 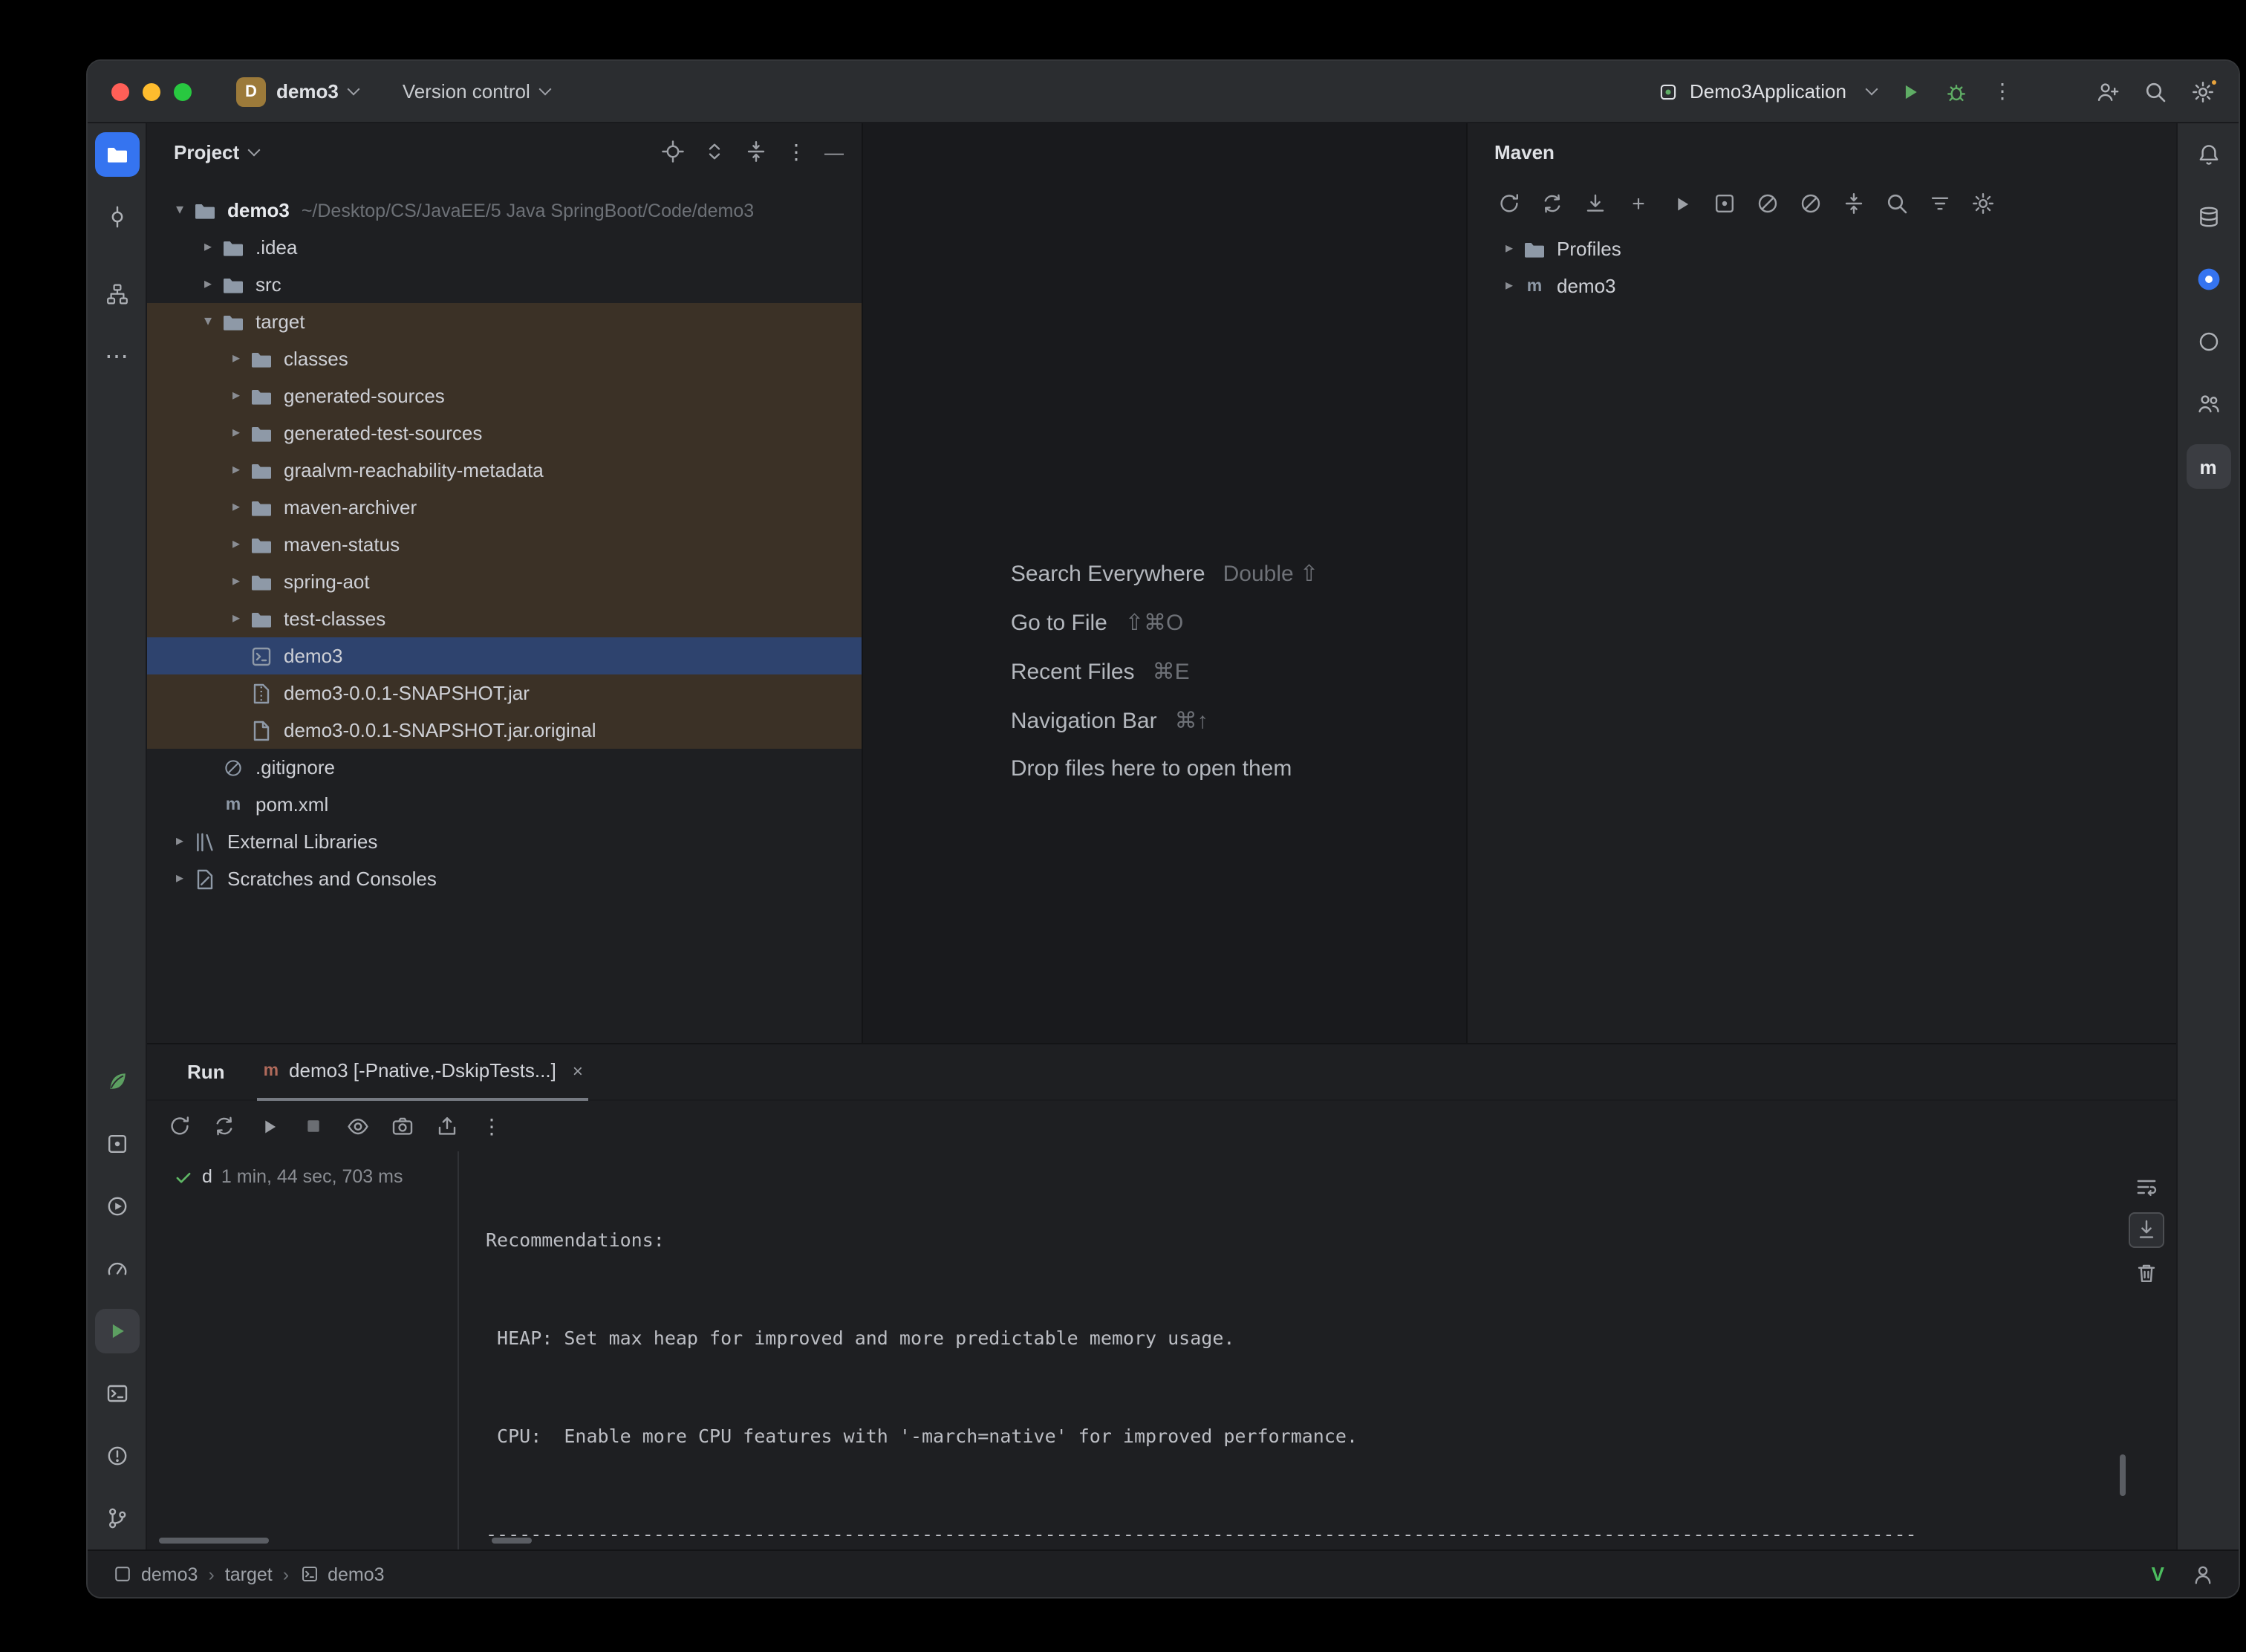 I want to click on run-button, so click(x=1910, y=91).